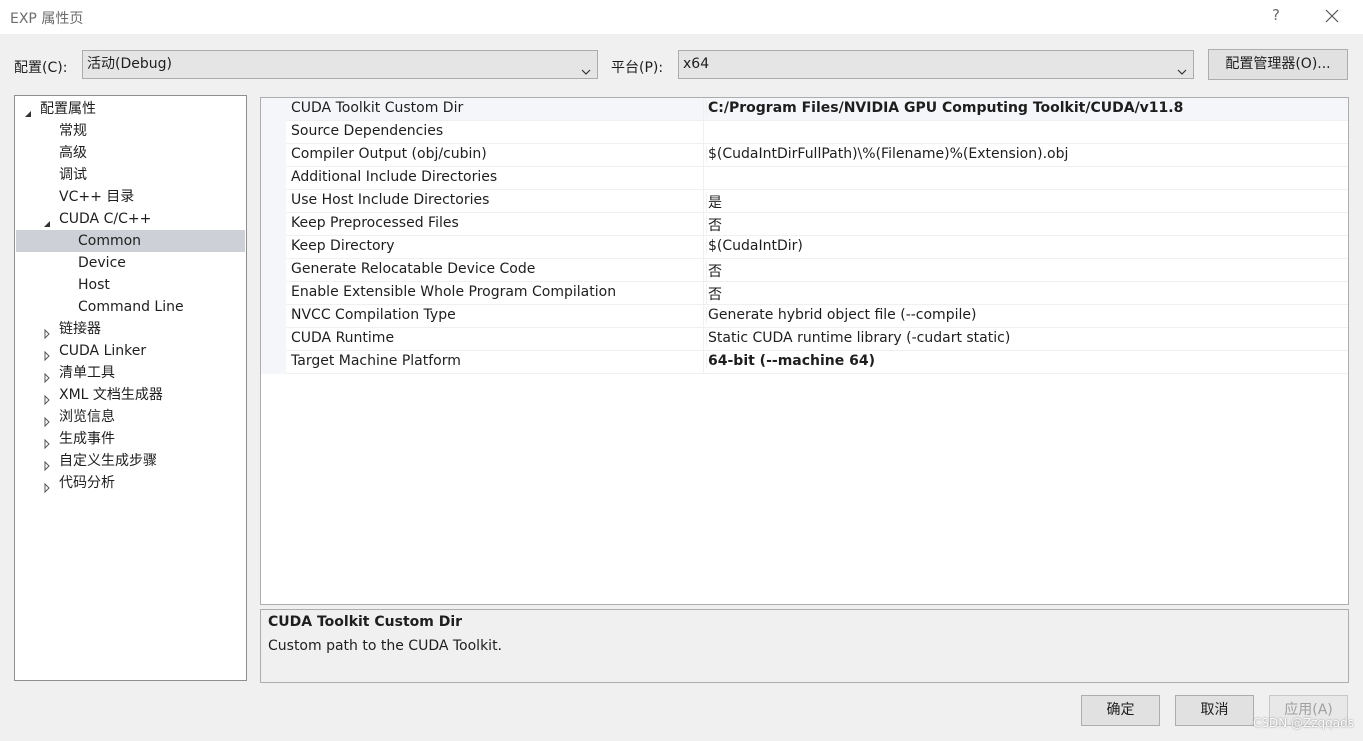 Image resolution: width=1363 pixels, height=741 pixels. What do you see at coordinates (817, 132) in the screenshot?
I see `property-row-source-dependencies: Source Dependencies` at bounding box center [817, 132].